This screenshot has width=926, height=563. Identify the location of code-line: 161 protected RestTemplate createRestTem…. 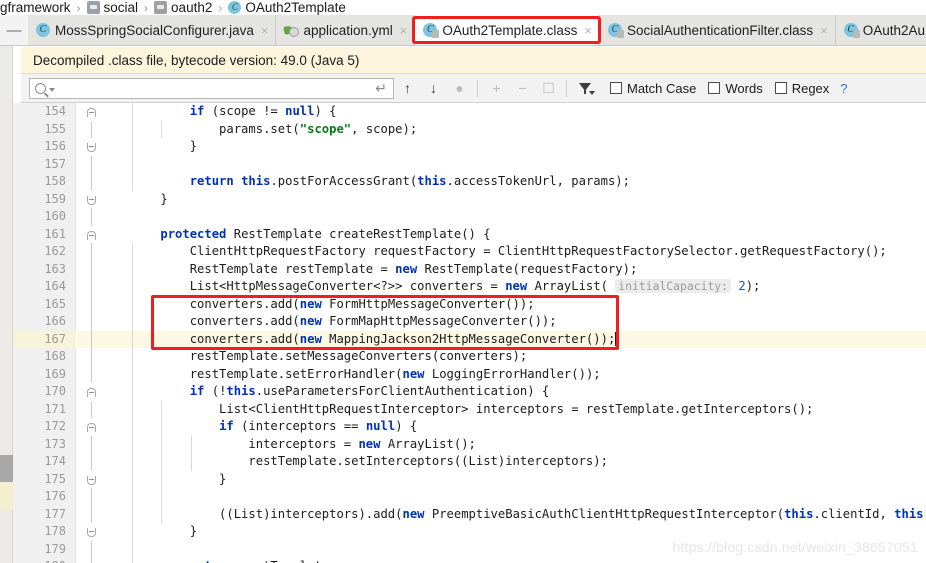
(469, 235).